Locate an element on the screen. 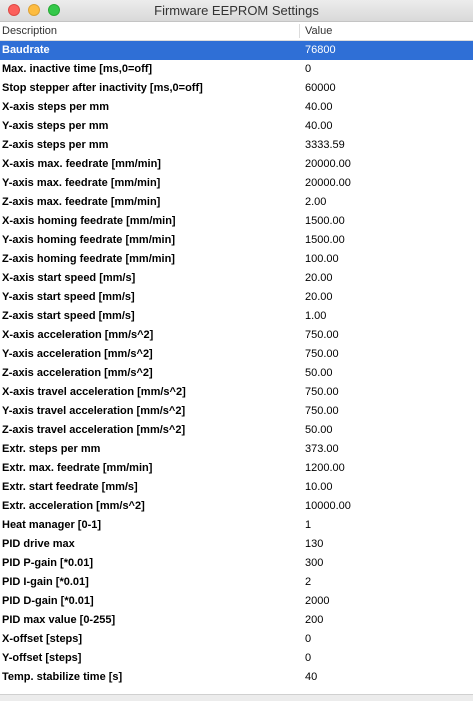 The width and height of the screenshot is (473, 701). title-bar: Firmware EEPROM Settings is located at coordinates (236, 11).